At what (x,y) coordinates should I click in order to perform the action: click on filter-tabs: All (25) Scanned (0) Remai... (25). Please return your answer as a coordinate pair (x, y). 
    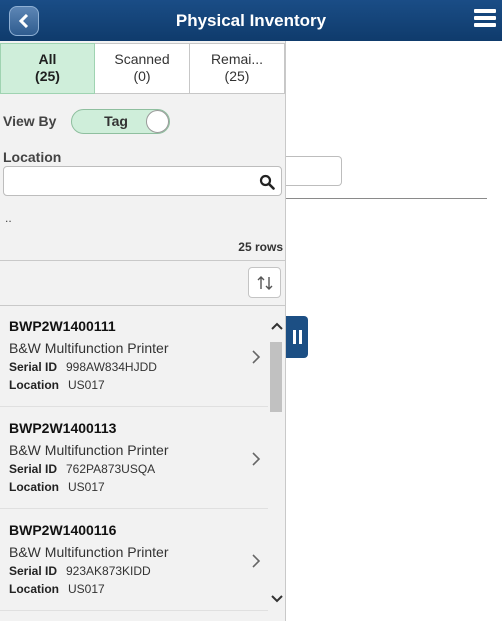
    Looking at the image, I should click on (142, 68).